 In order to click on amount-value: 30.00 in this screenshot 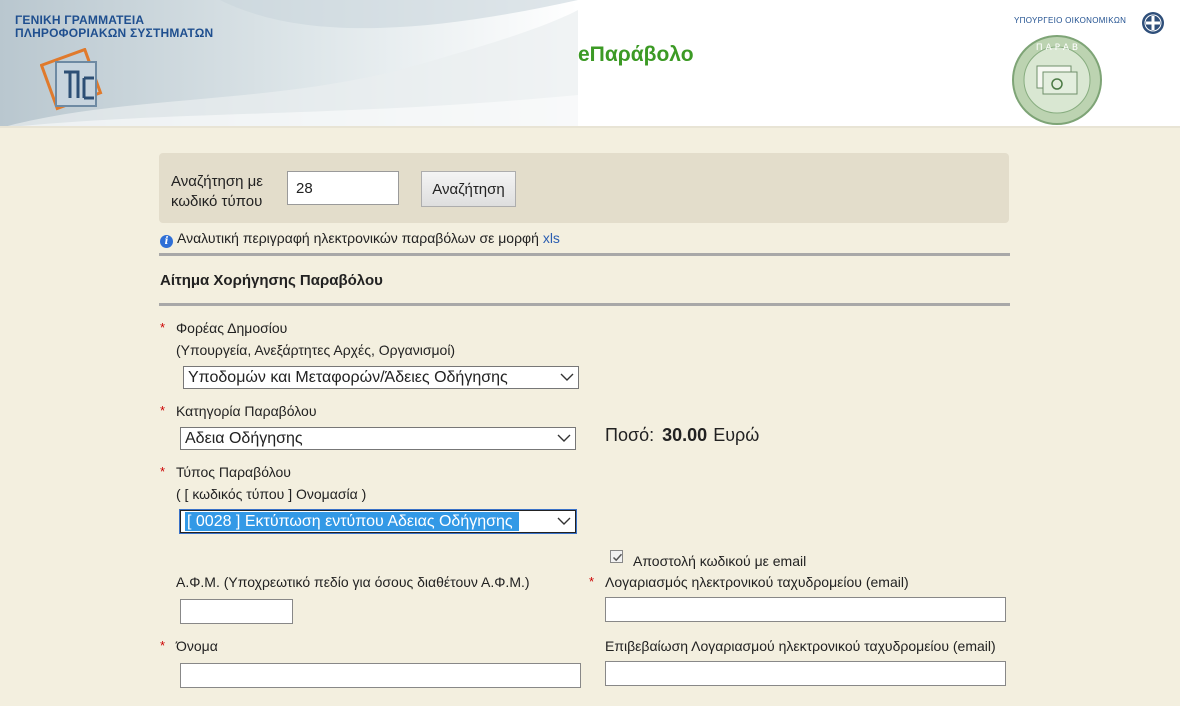, I will do `click(685, 435)`.